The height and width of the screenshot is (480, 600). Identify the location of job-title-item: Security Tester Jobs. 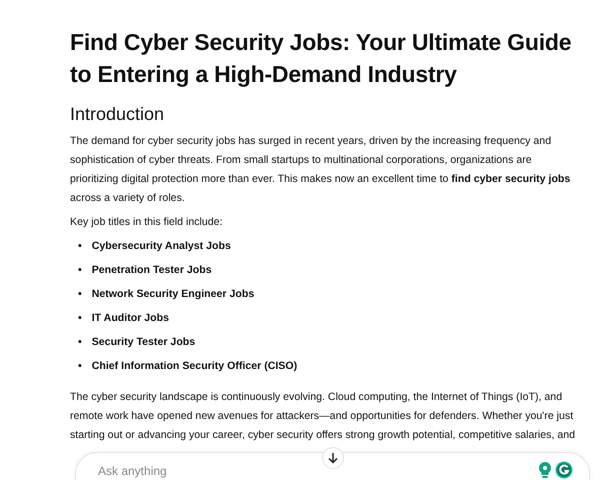
(144, 342).